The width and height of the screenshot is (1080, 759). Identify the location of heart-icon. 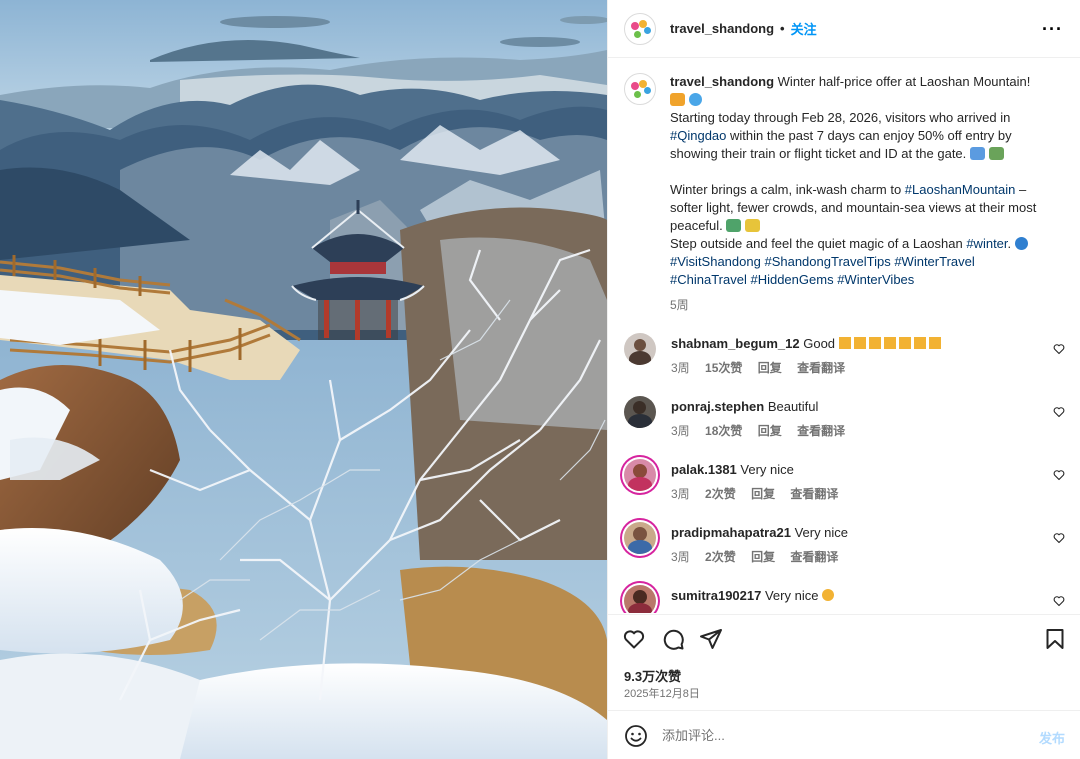
(634, 639).